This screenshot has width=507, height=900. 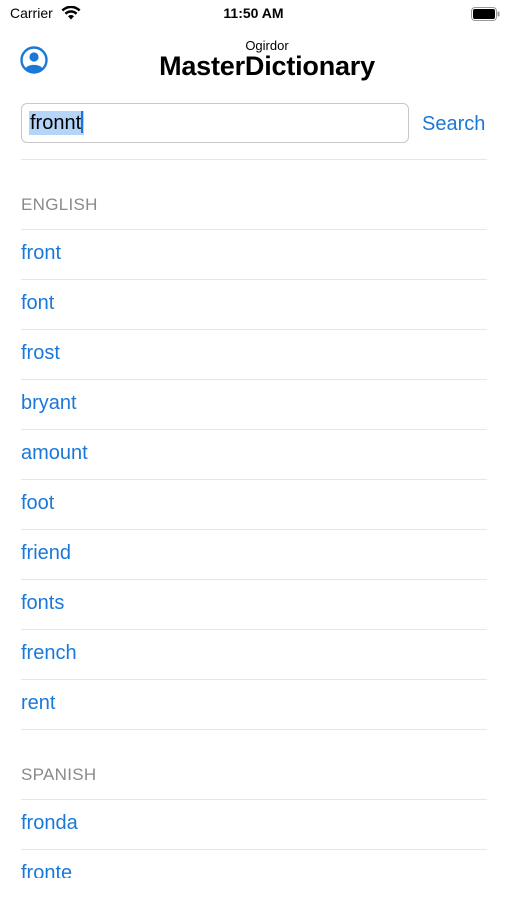 I want to click on list-item: friend, so click(x=254, y=555).